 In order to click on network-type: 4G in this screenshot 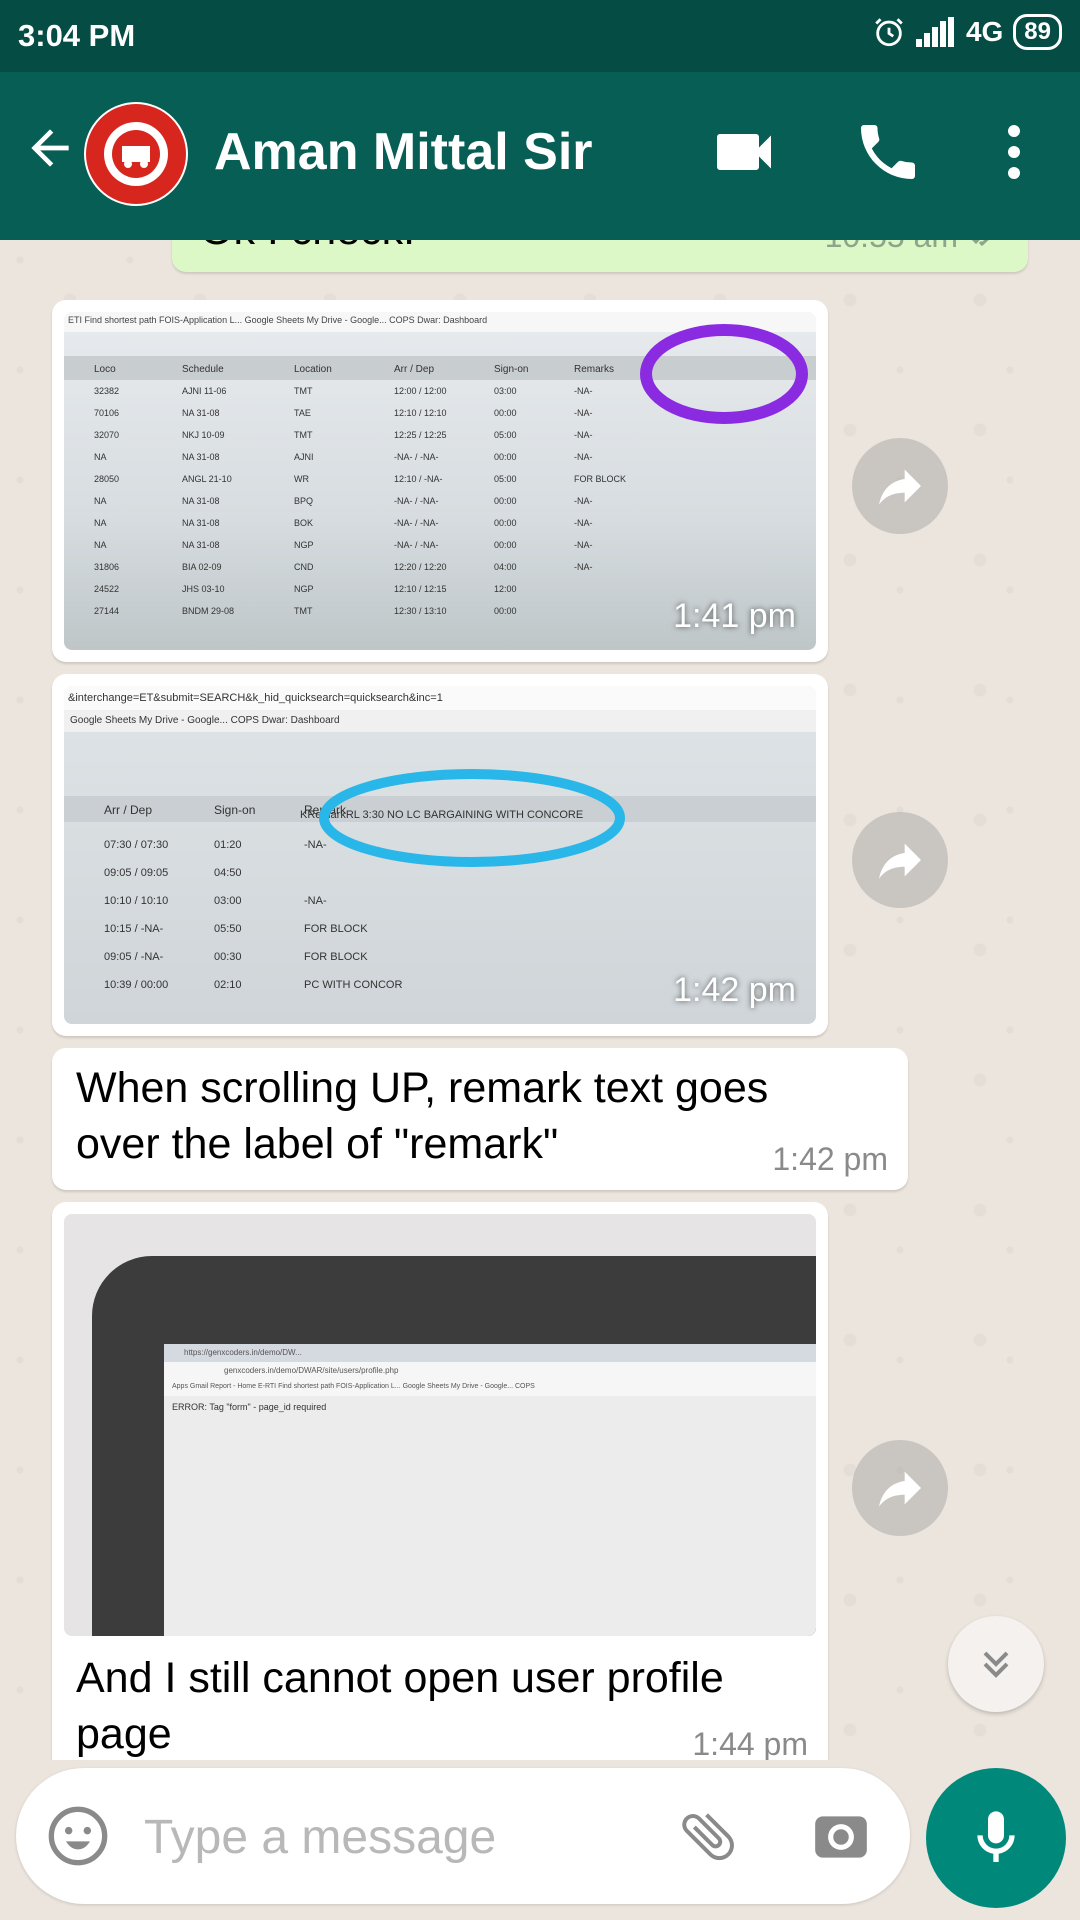, I will do `click(984, 31)`.